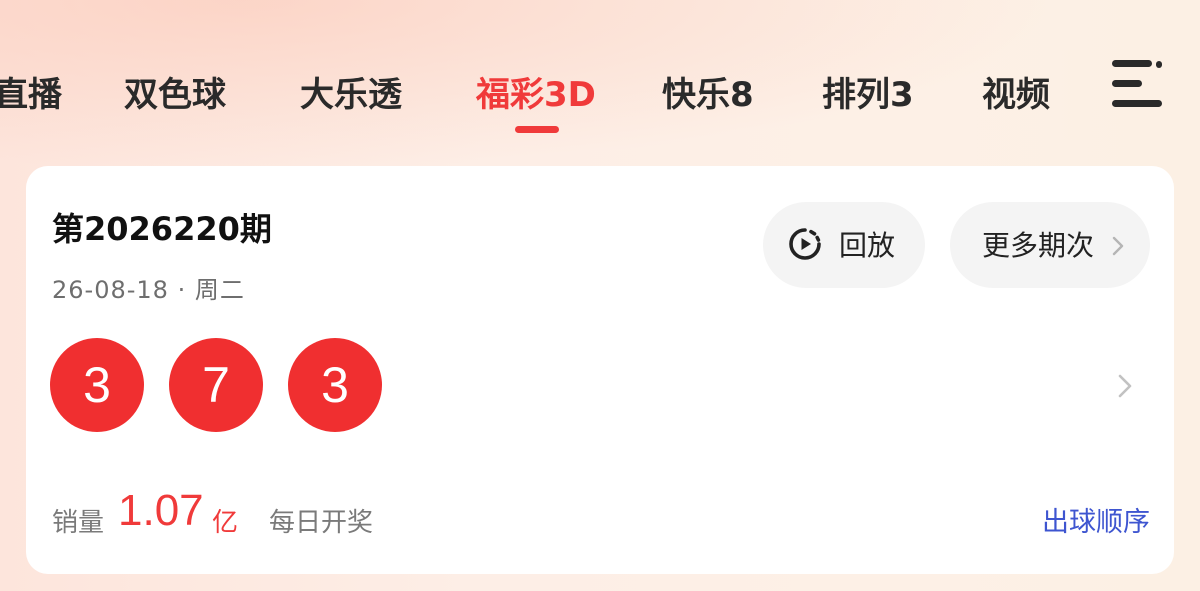 This screenshot has height=591, width=1200. I want to click on replay-button: 回放, so click(844, 245).